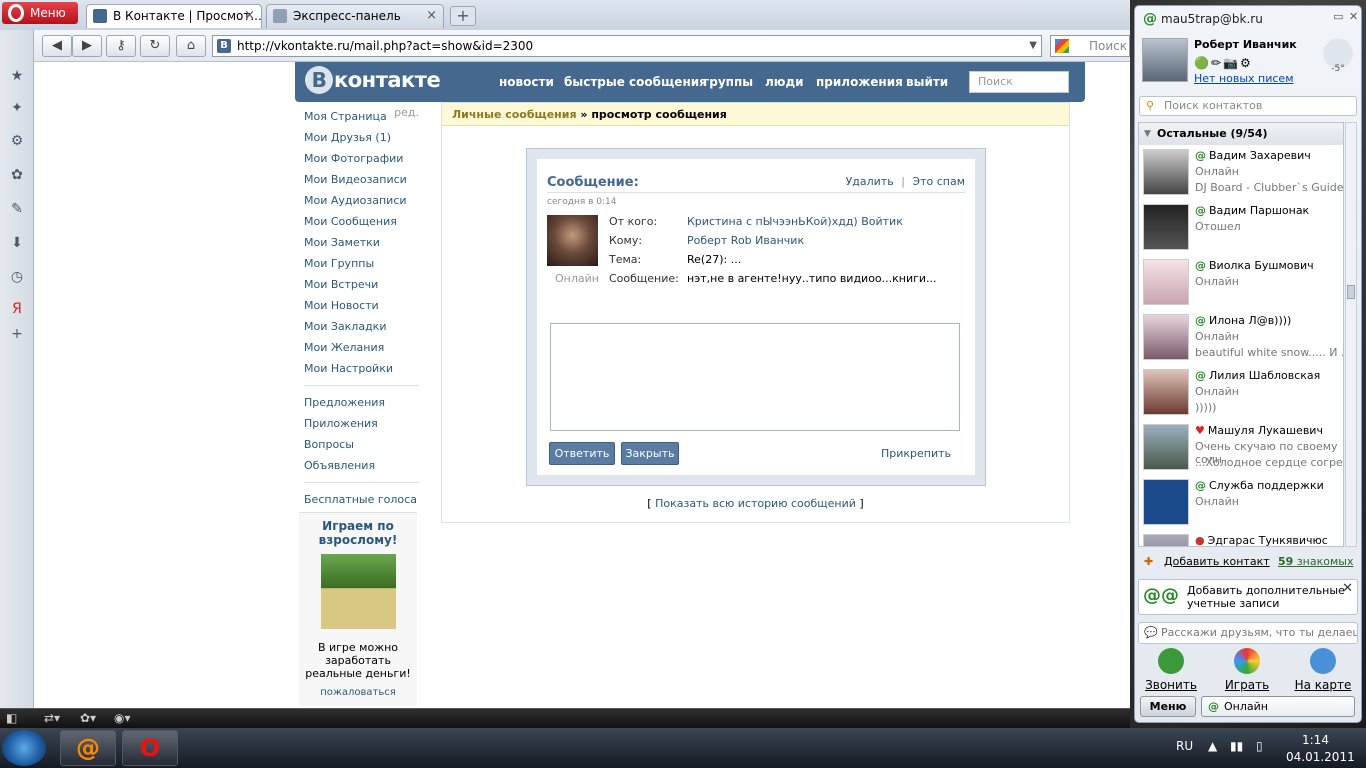  I want to click on menu-my-news: Мои Новости, so click(361, 305).